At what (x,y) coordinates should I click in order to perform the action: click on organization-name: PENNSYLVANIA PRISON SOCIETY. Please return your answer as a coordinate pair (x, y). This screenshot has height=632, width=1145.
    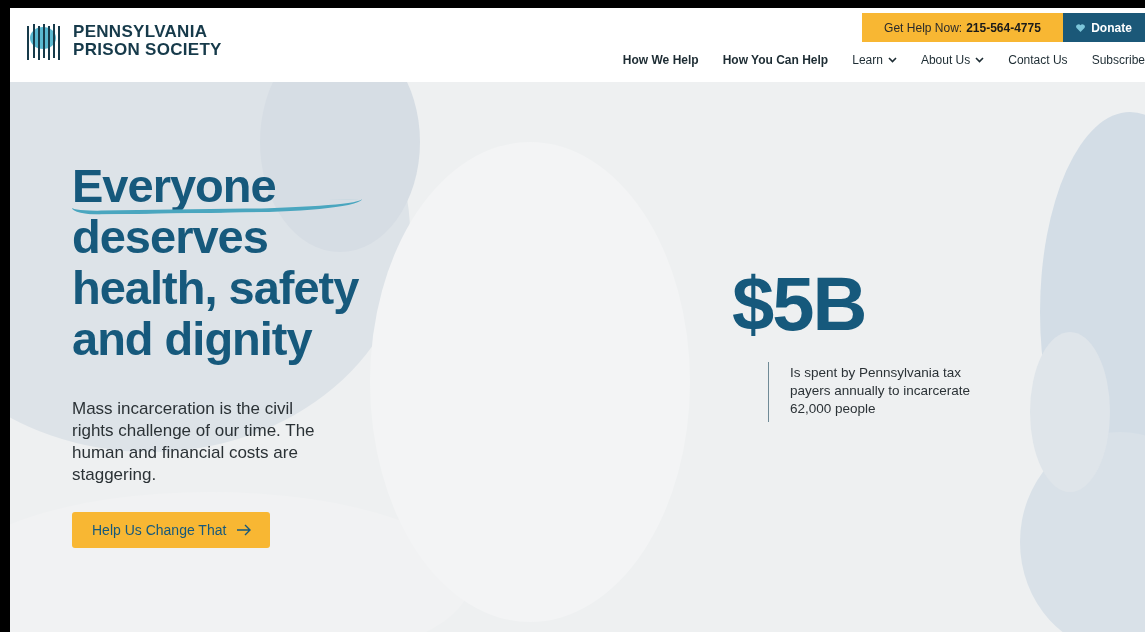
    Looking at the image, I should click on (147, 41).